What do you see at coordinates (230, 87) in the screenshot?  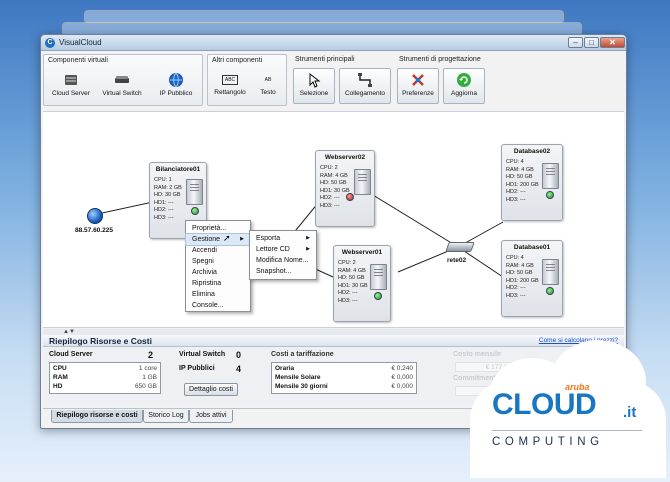 I see `rectangle-button: ABC Rettangolo` at bounding box center [230, 87].